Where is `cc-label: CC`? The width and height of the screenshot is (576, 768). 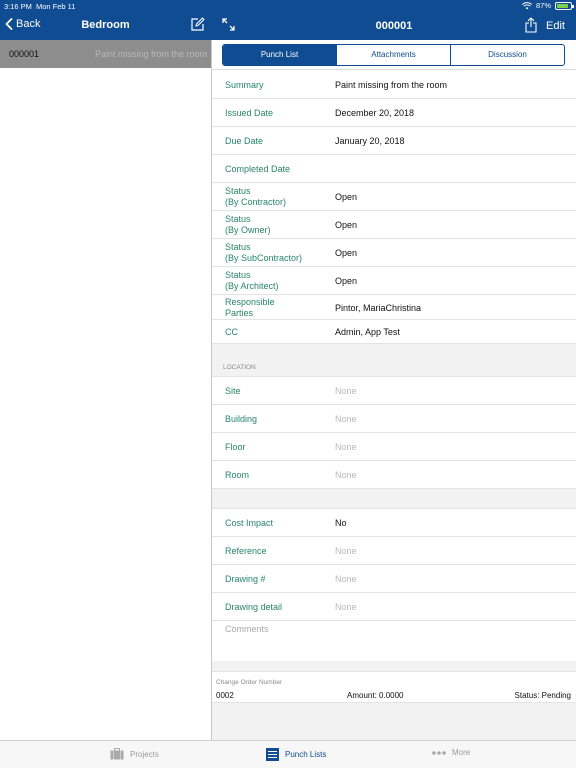 cc-label: CC is located at coordinates (231, 332).